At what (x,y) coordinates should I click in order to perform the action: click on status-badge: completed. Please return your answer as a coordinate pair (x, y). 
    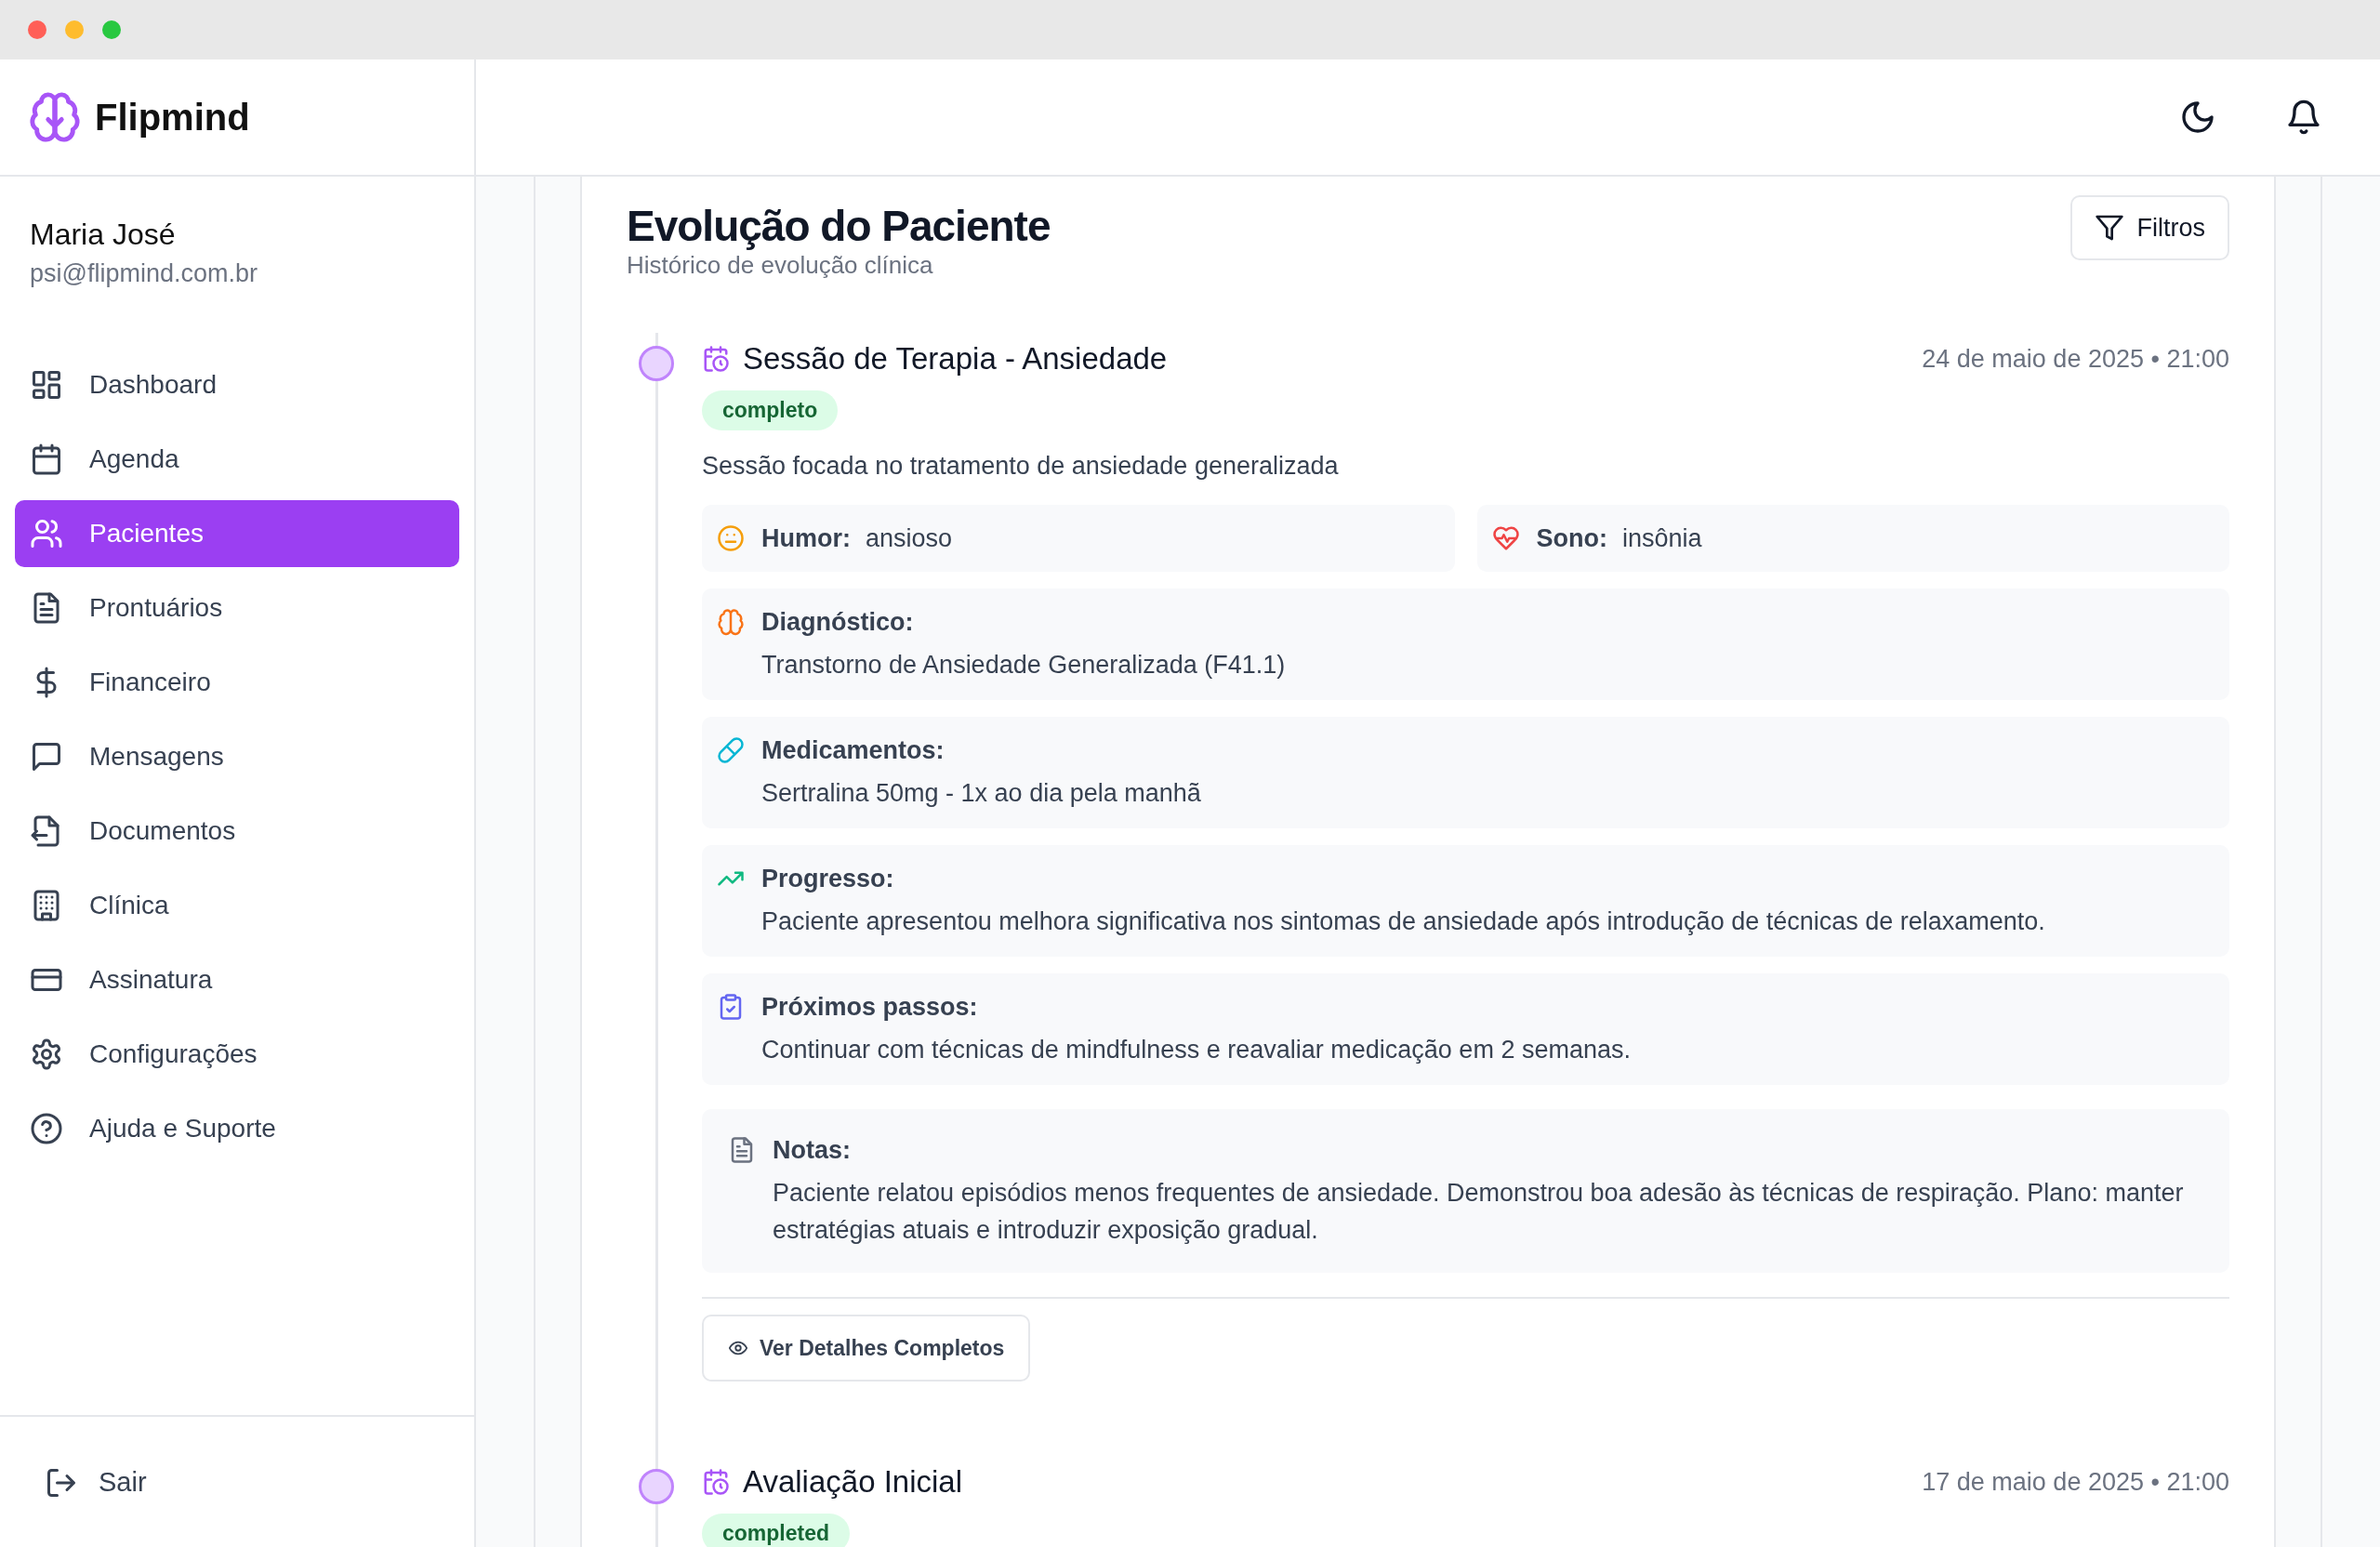
    Looking at the image, I should click on (776, 1530).